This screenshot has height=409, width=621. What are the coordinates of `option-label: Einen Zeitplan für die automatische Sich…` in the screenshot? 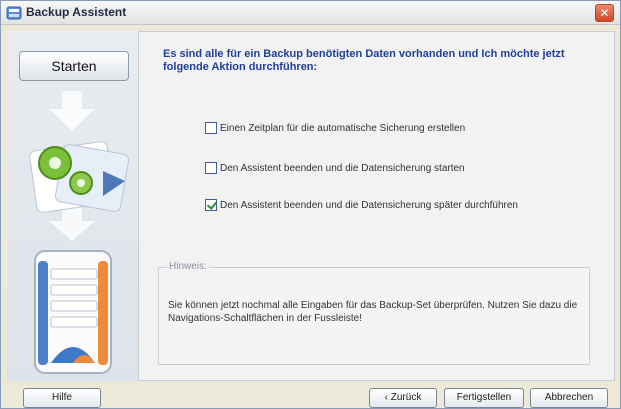 It's located at (343, 128).